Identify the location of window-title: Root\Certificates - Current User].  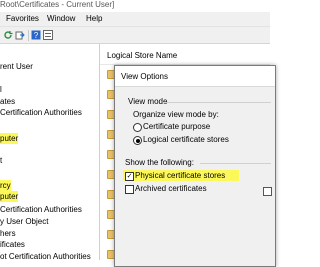
(57, 4).